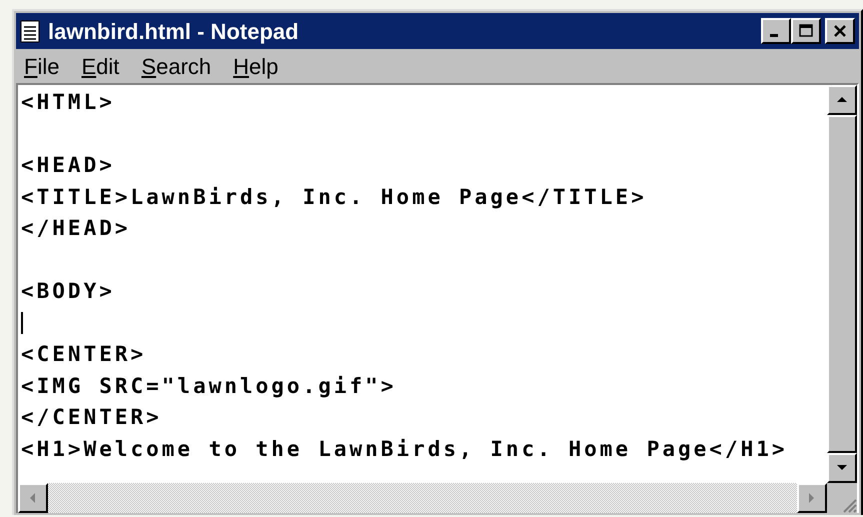 This screenshot has height=517, width=863. Describe the element at coordinates (174, 32) in the screenshot. I see `window-title: lawnbird.html - Notepad` at that location.